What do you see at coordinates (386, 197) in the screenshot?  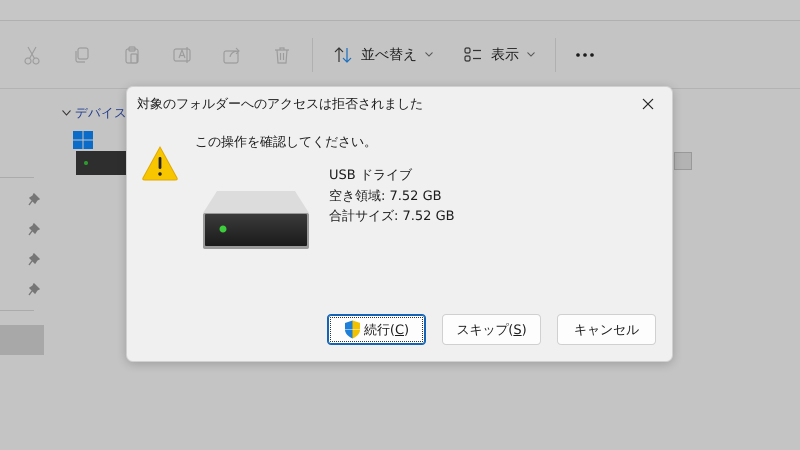 I see `drive-detail: 空き領域: 7.52 GB` at bounding box center [386, 197].